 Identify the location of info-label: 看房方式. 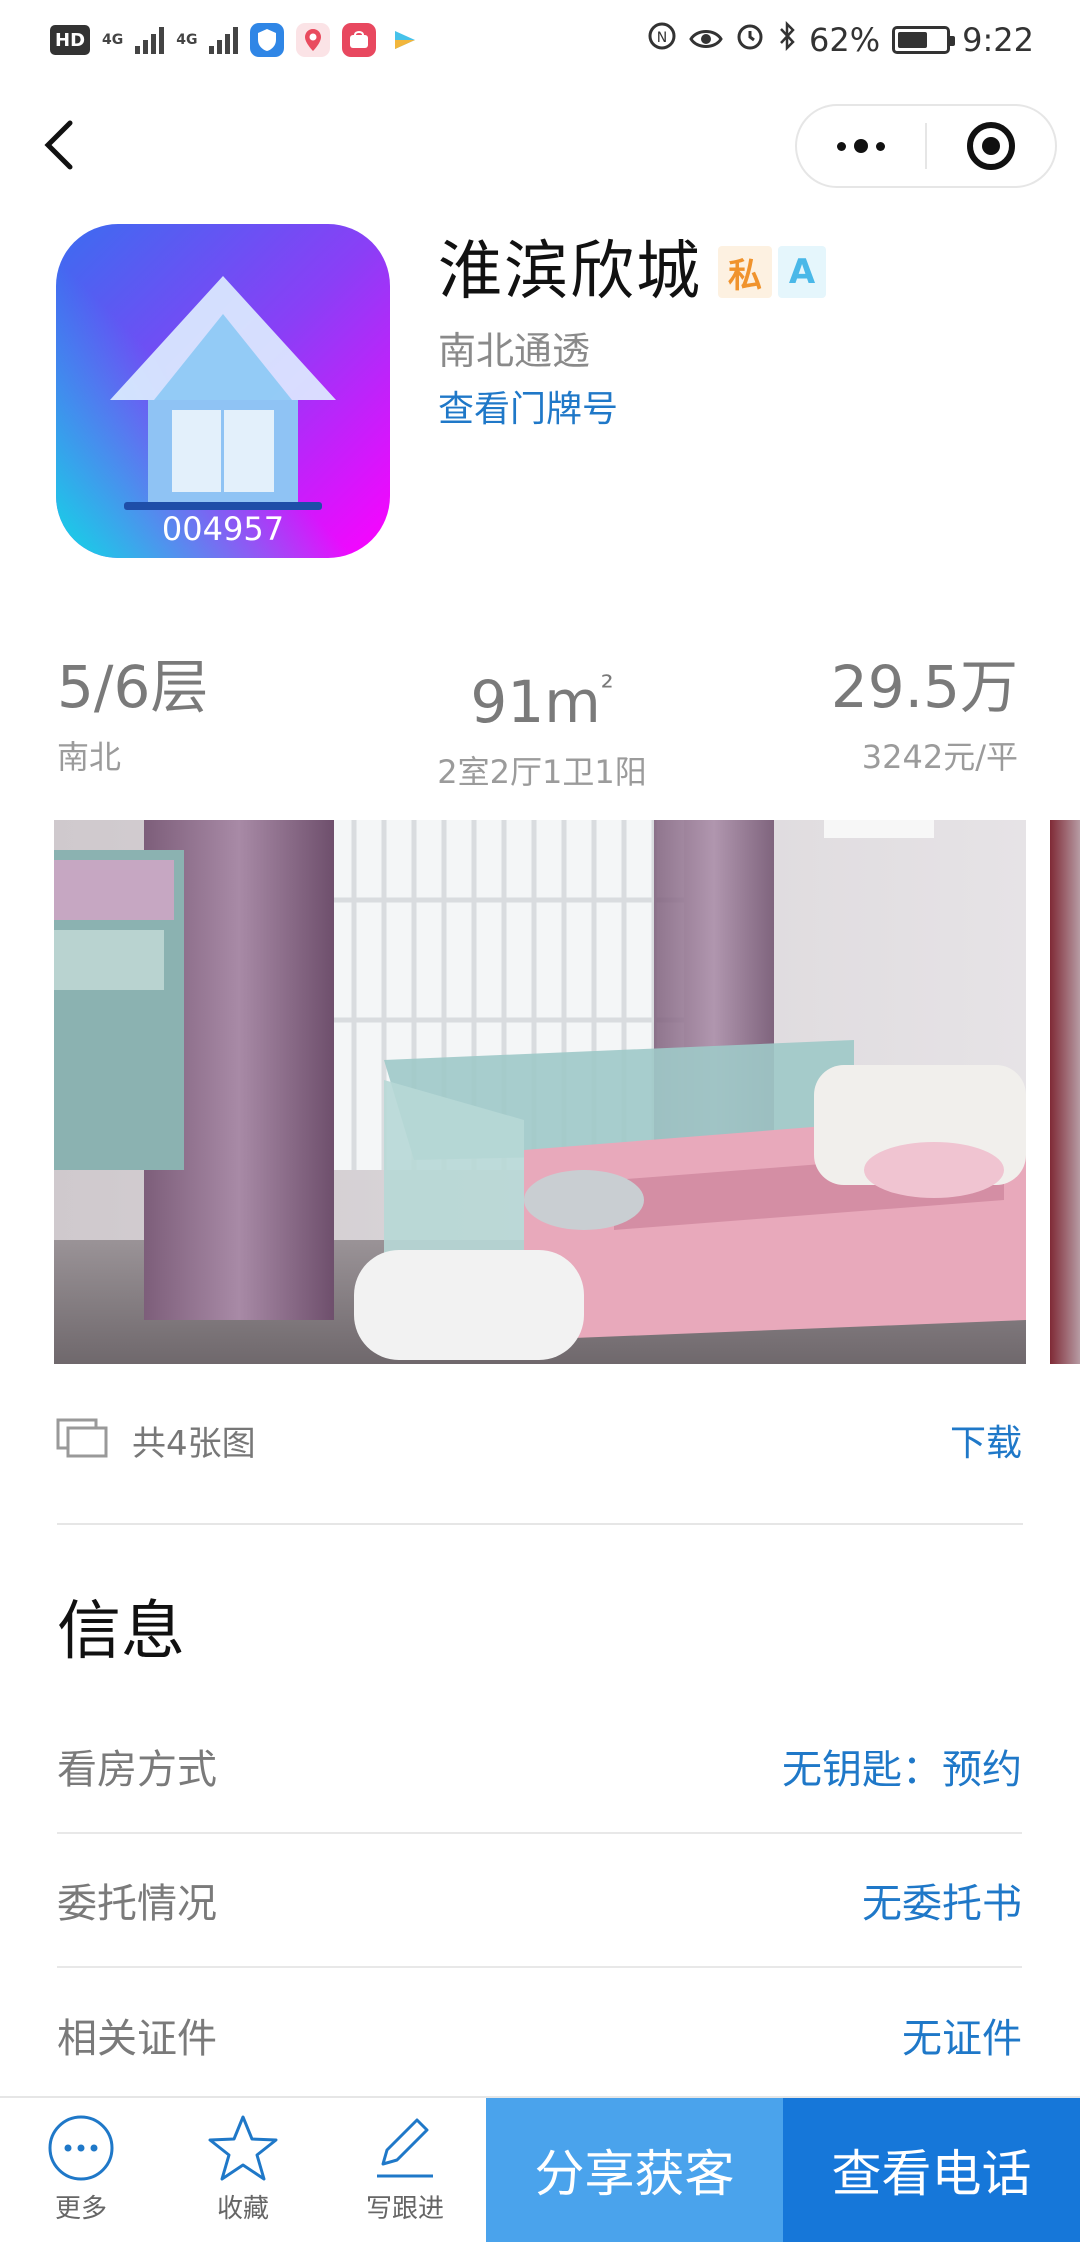
(137, 1766).